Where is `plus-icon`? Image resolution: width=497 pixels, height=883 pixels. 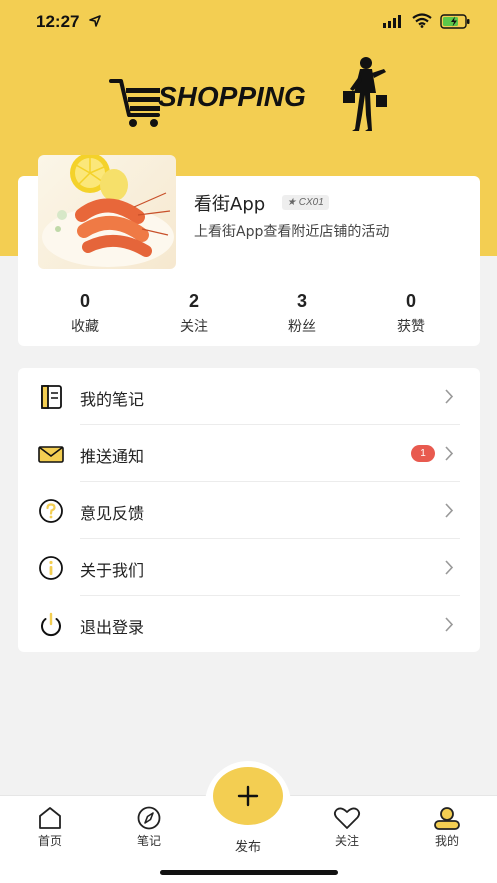
plus-icon is located at coordinates (248, 796).